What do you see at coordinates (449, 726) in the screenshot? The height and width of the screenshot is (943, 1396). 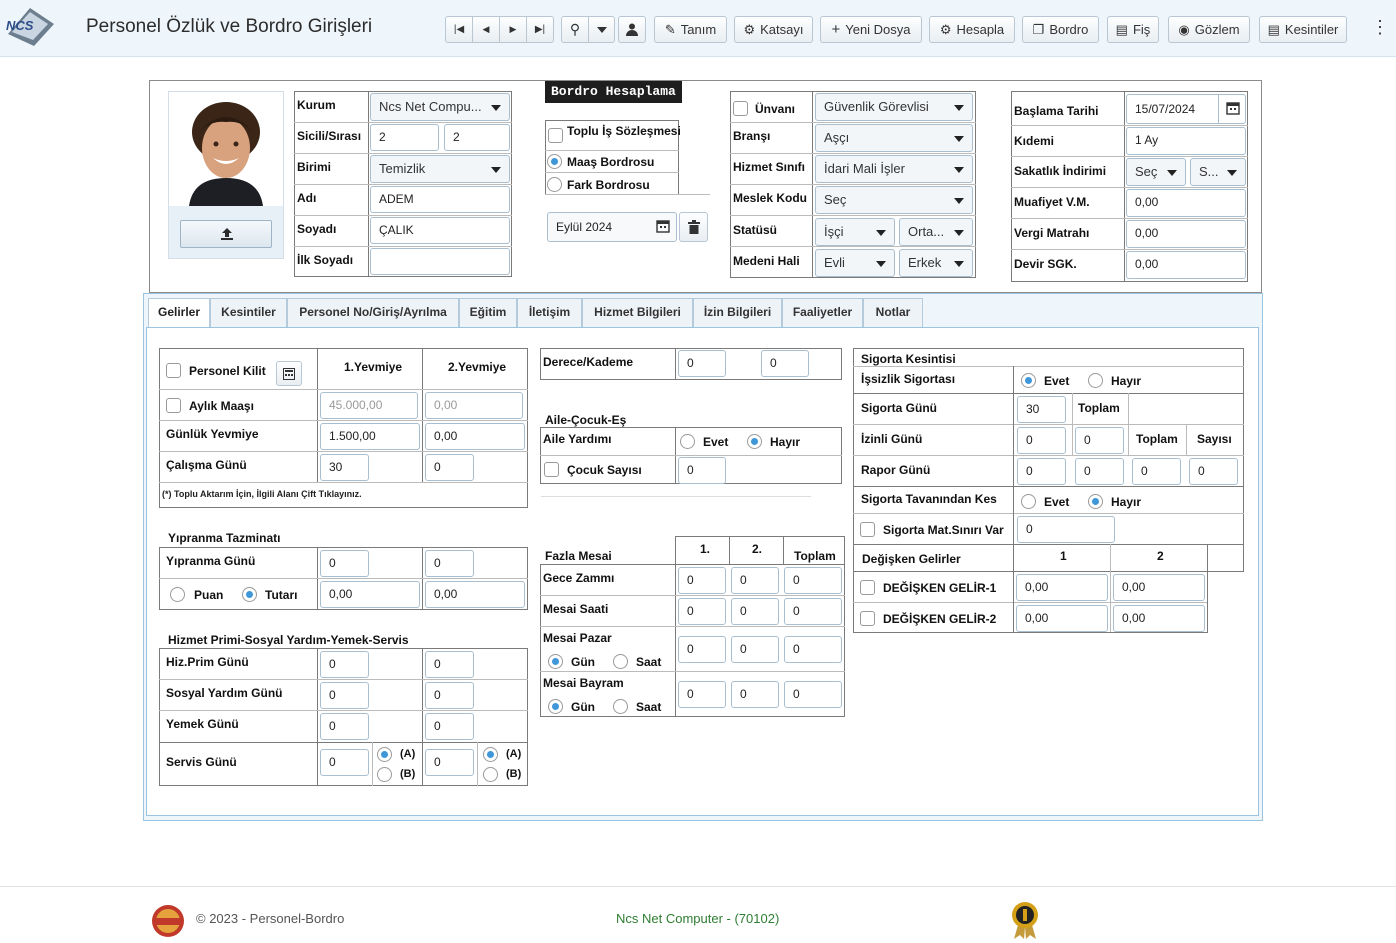 I see `yemek-gunu-2-input: 0` at bounding box center [449, 726].